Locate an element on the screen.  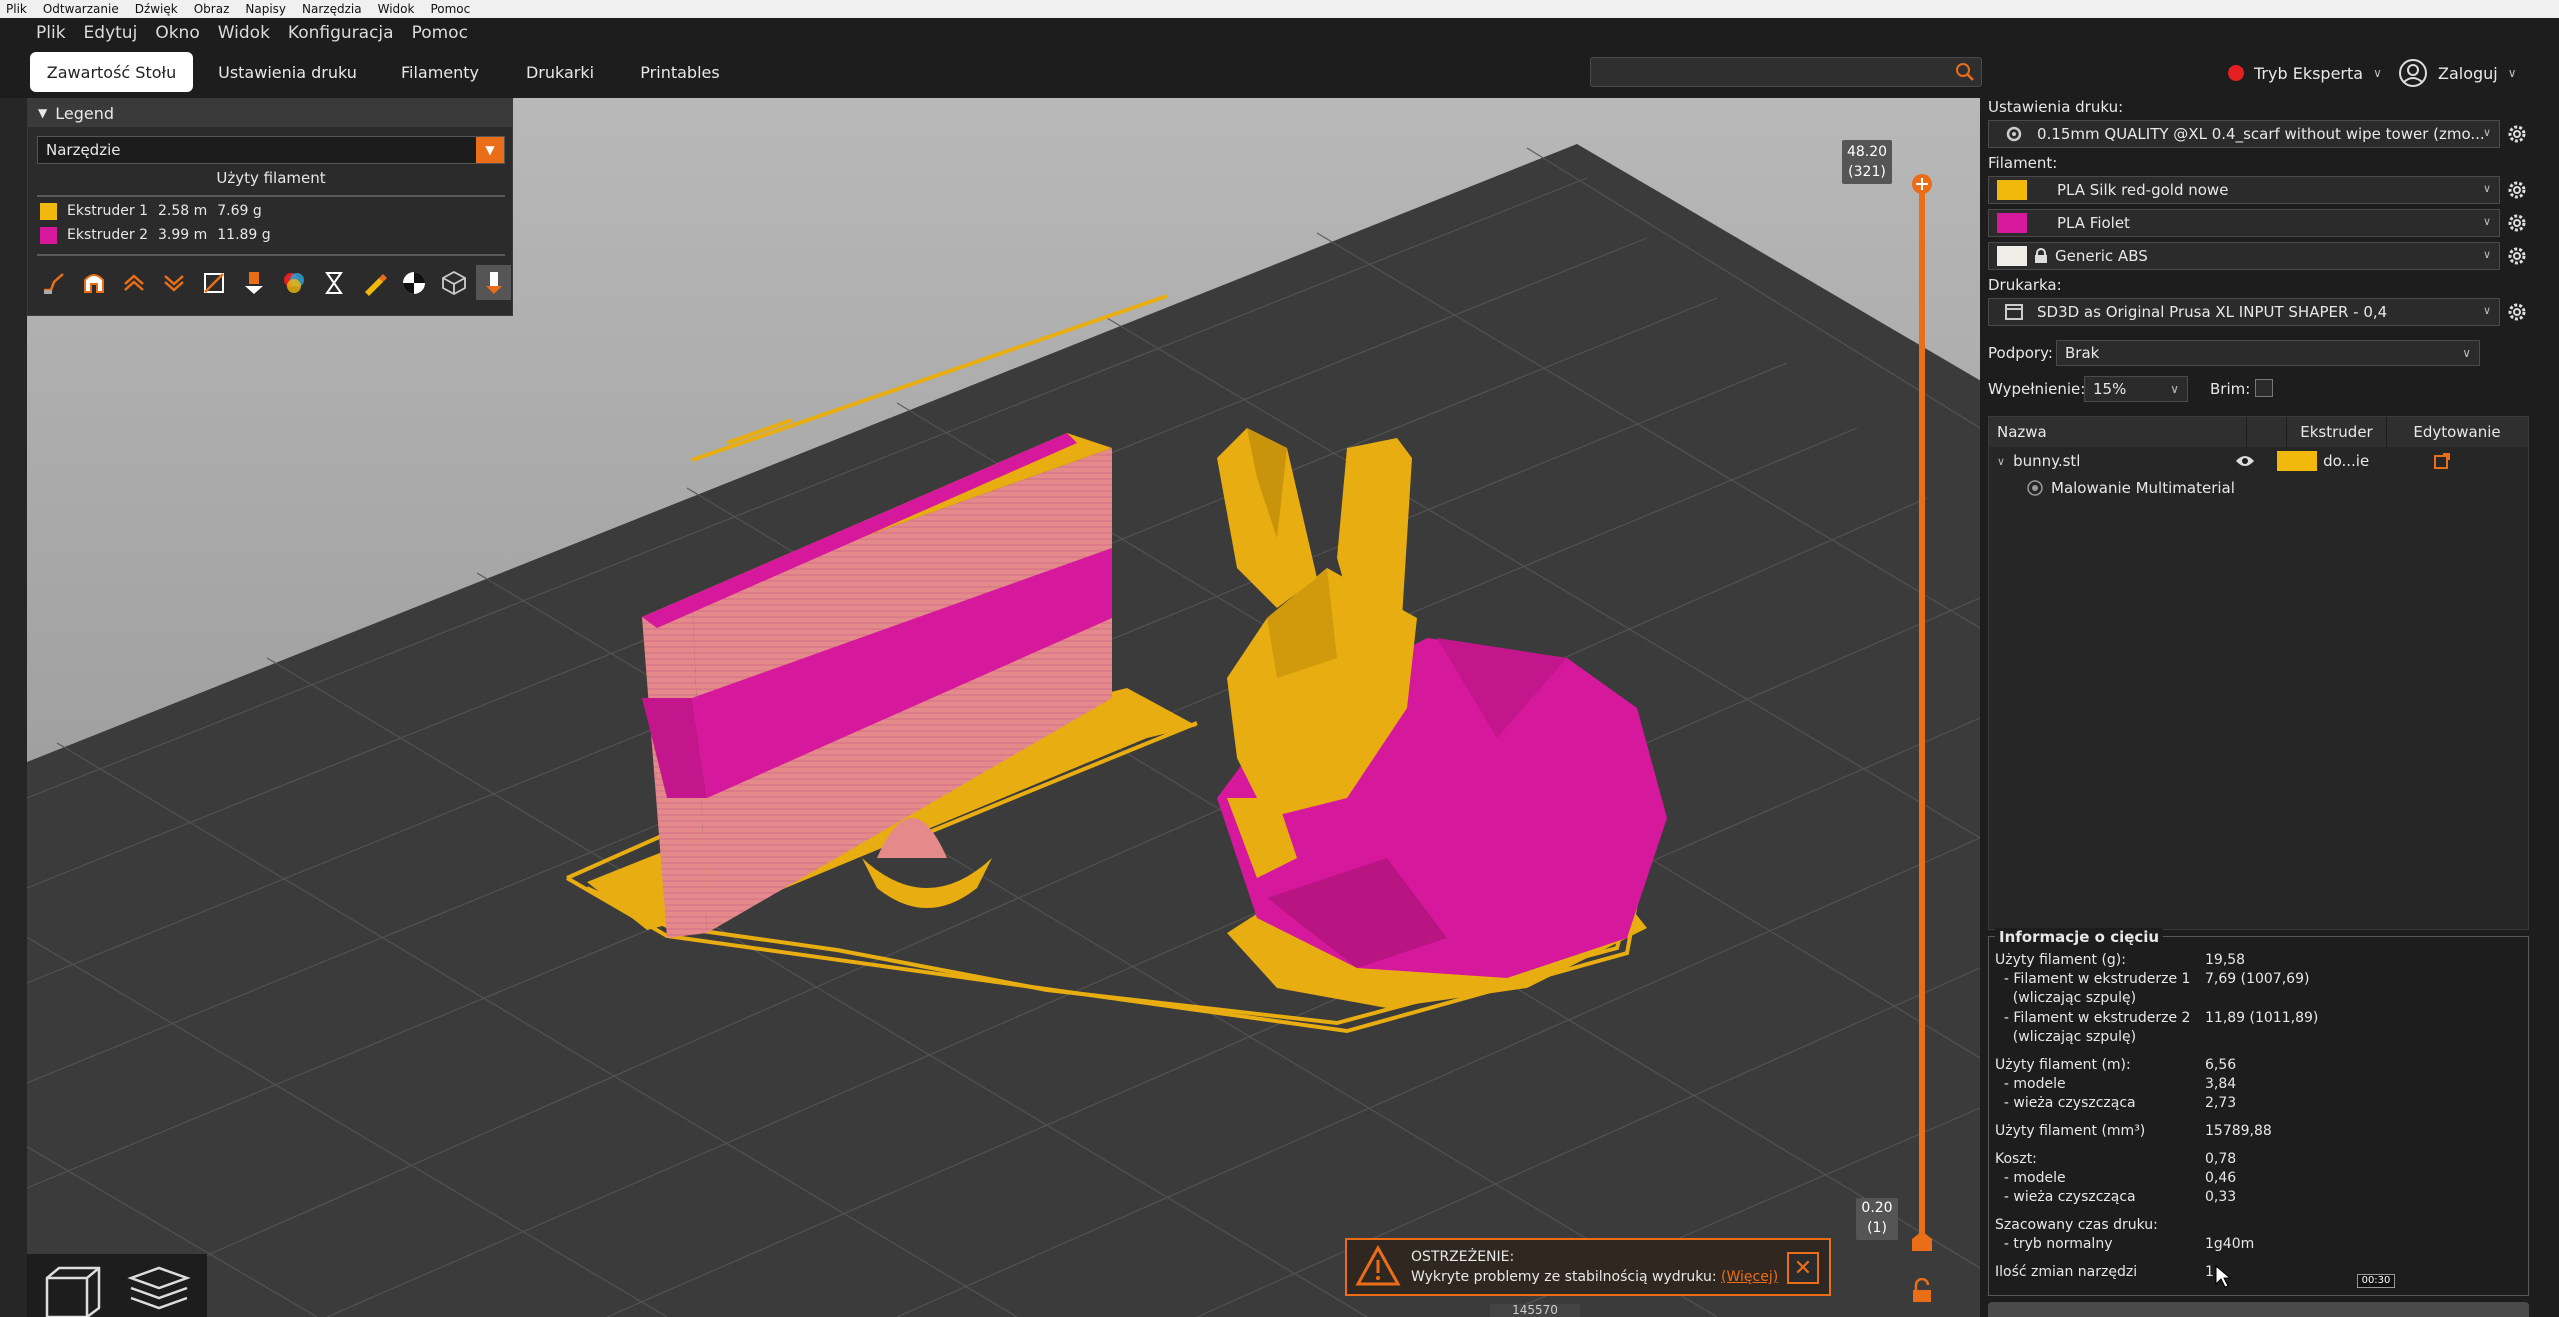
menu-view: Widok is located at coordinates (244, 33).